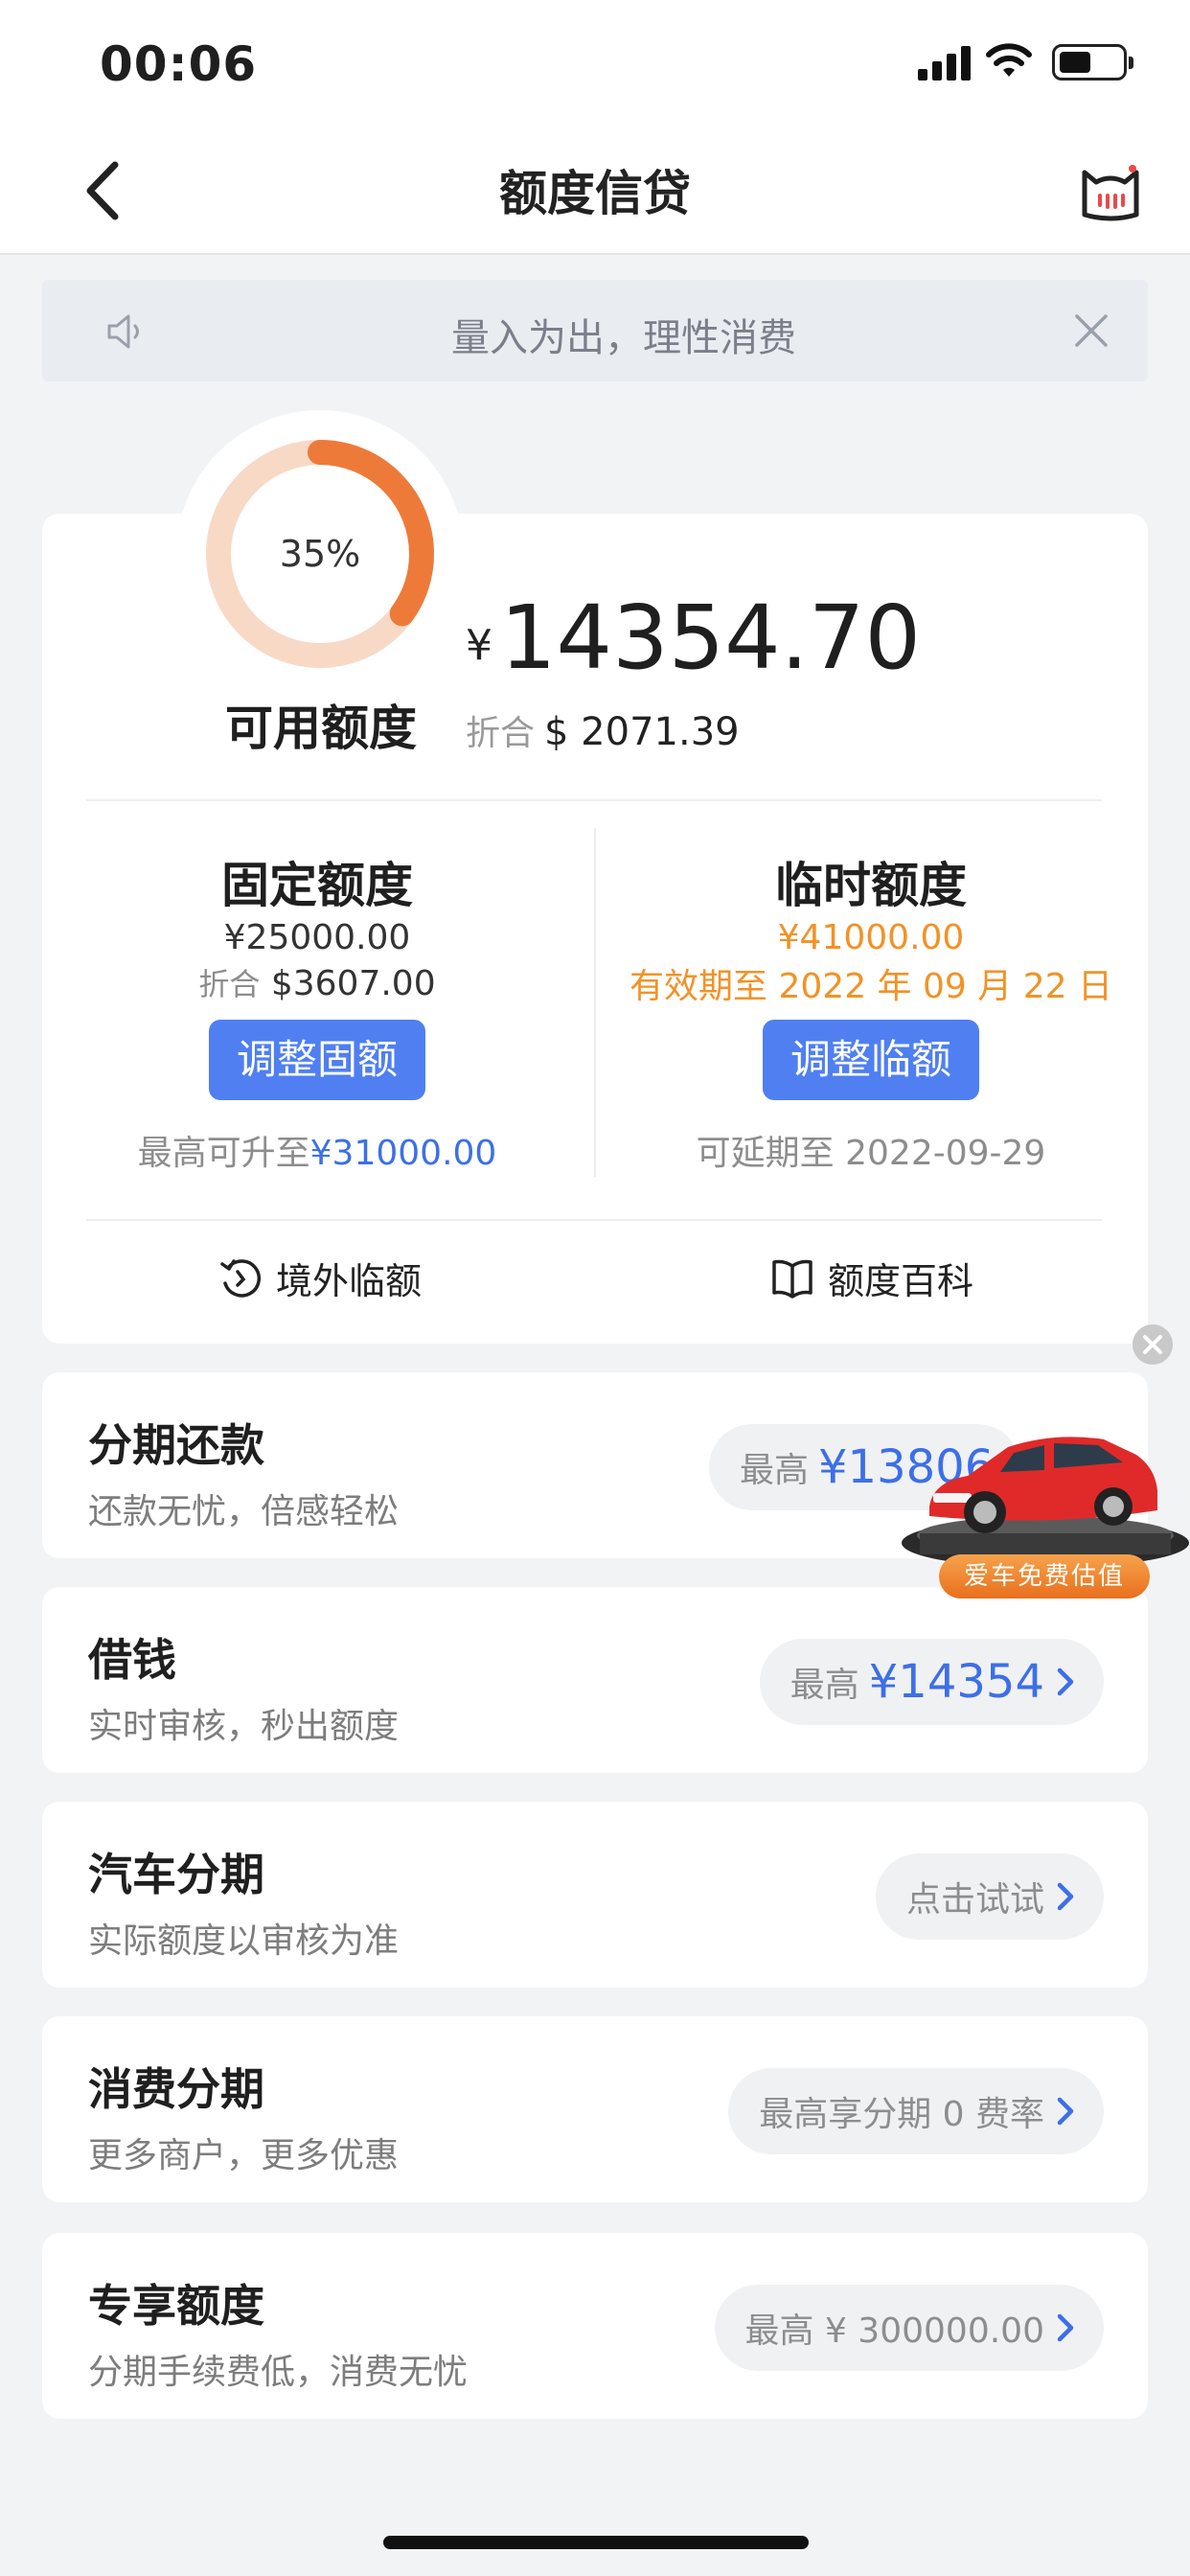 The image size is (1190, 2576). What do you see at coordinates (403, 1153) in the screenshot?
I see `fixed-max-amount: ¥31000.00` at bounding box center [403, 1153].